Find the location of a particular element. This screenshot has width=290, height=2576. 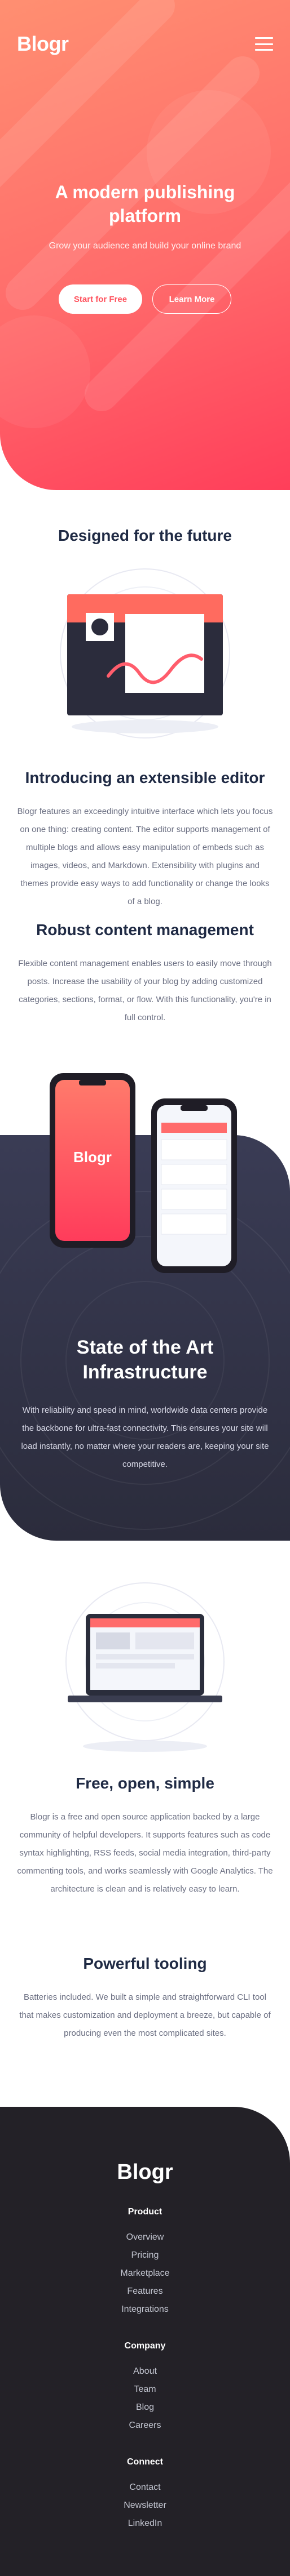

hero-title: A modern publishing platform is located at coordinates (145, 204).